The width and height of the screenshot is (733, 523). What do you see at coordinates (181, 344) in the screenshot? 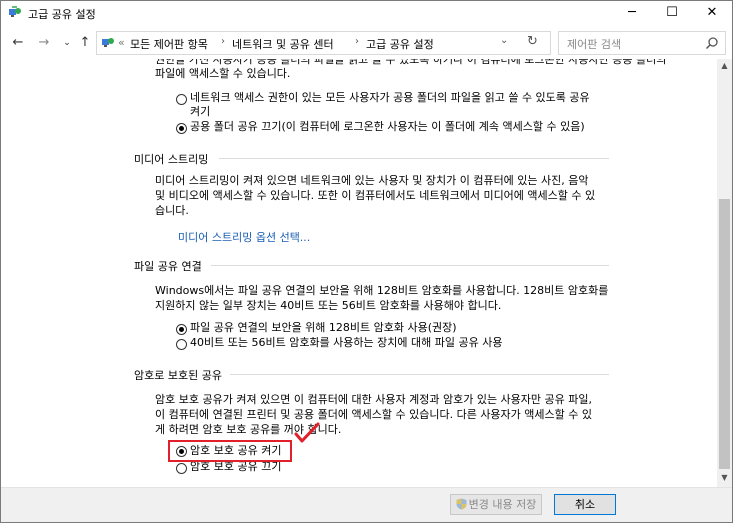
I see `encryption-40-56-radio` at bounding box center [181, 344].